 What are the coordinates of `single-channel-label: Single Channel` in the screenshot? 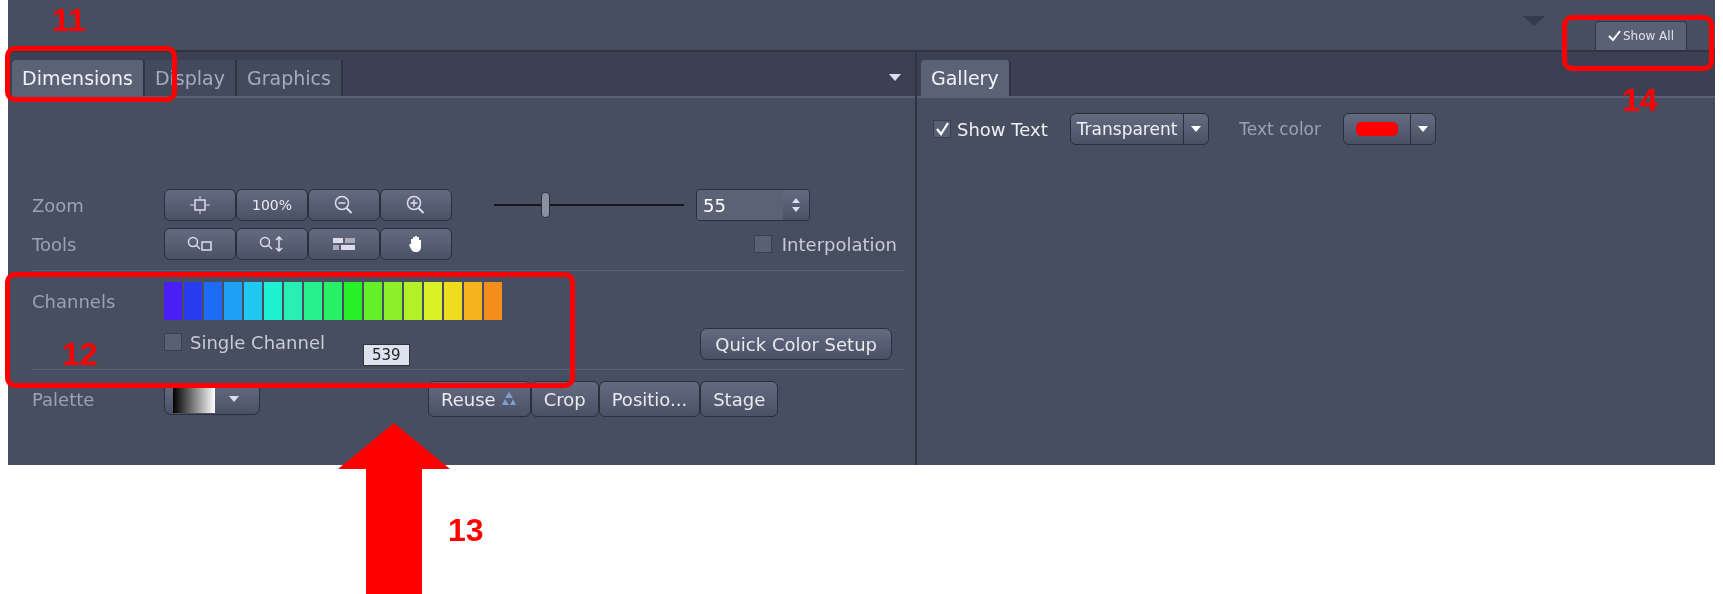 It's located at (257, 342).